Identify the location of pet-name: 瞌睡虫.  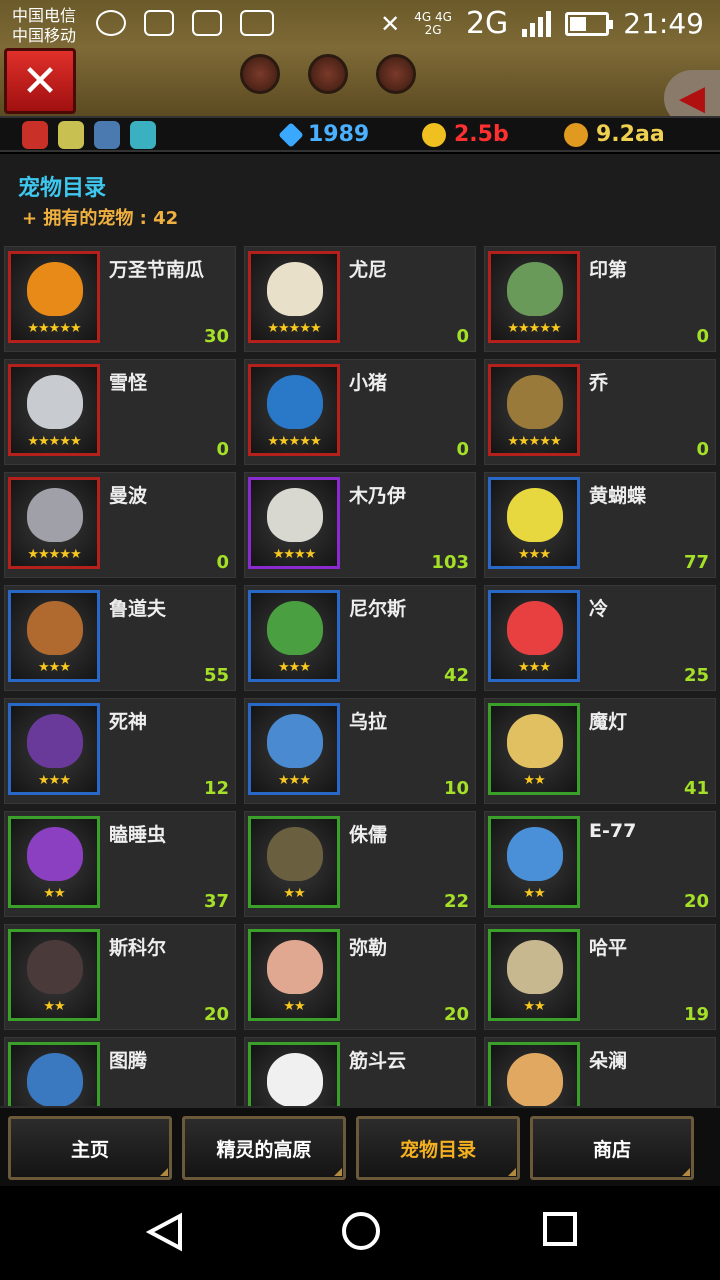
(138, 835).